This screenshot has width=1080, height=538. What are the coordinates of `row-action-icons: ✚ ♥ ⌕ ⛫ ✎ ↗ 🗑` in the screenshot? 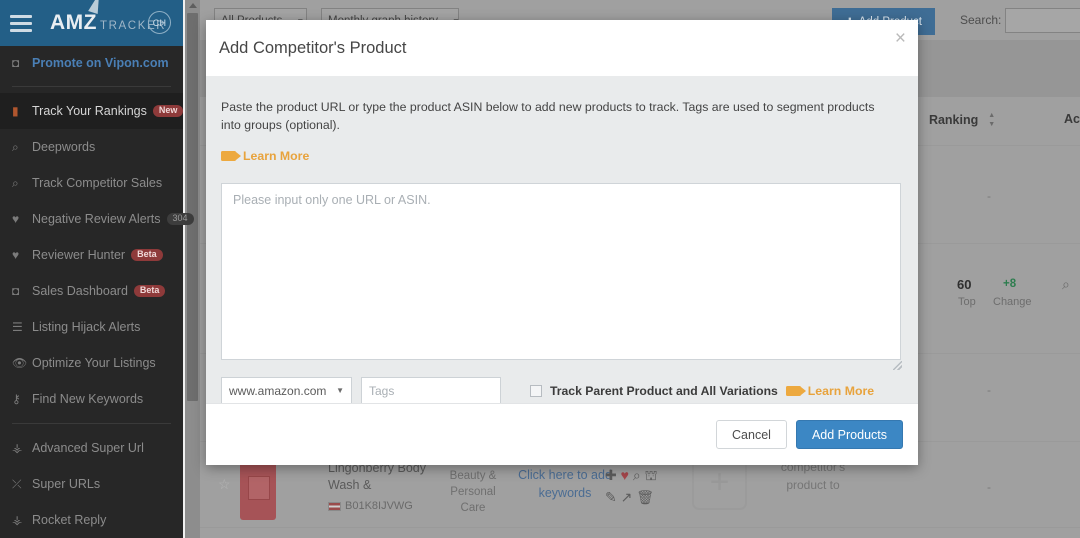 It's located at (640, 486).